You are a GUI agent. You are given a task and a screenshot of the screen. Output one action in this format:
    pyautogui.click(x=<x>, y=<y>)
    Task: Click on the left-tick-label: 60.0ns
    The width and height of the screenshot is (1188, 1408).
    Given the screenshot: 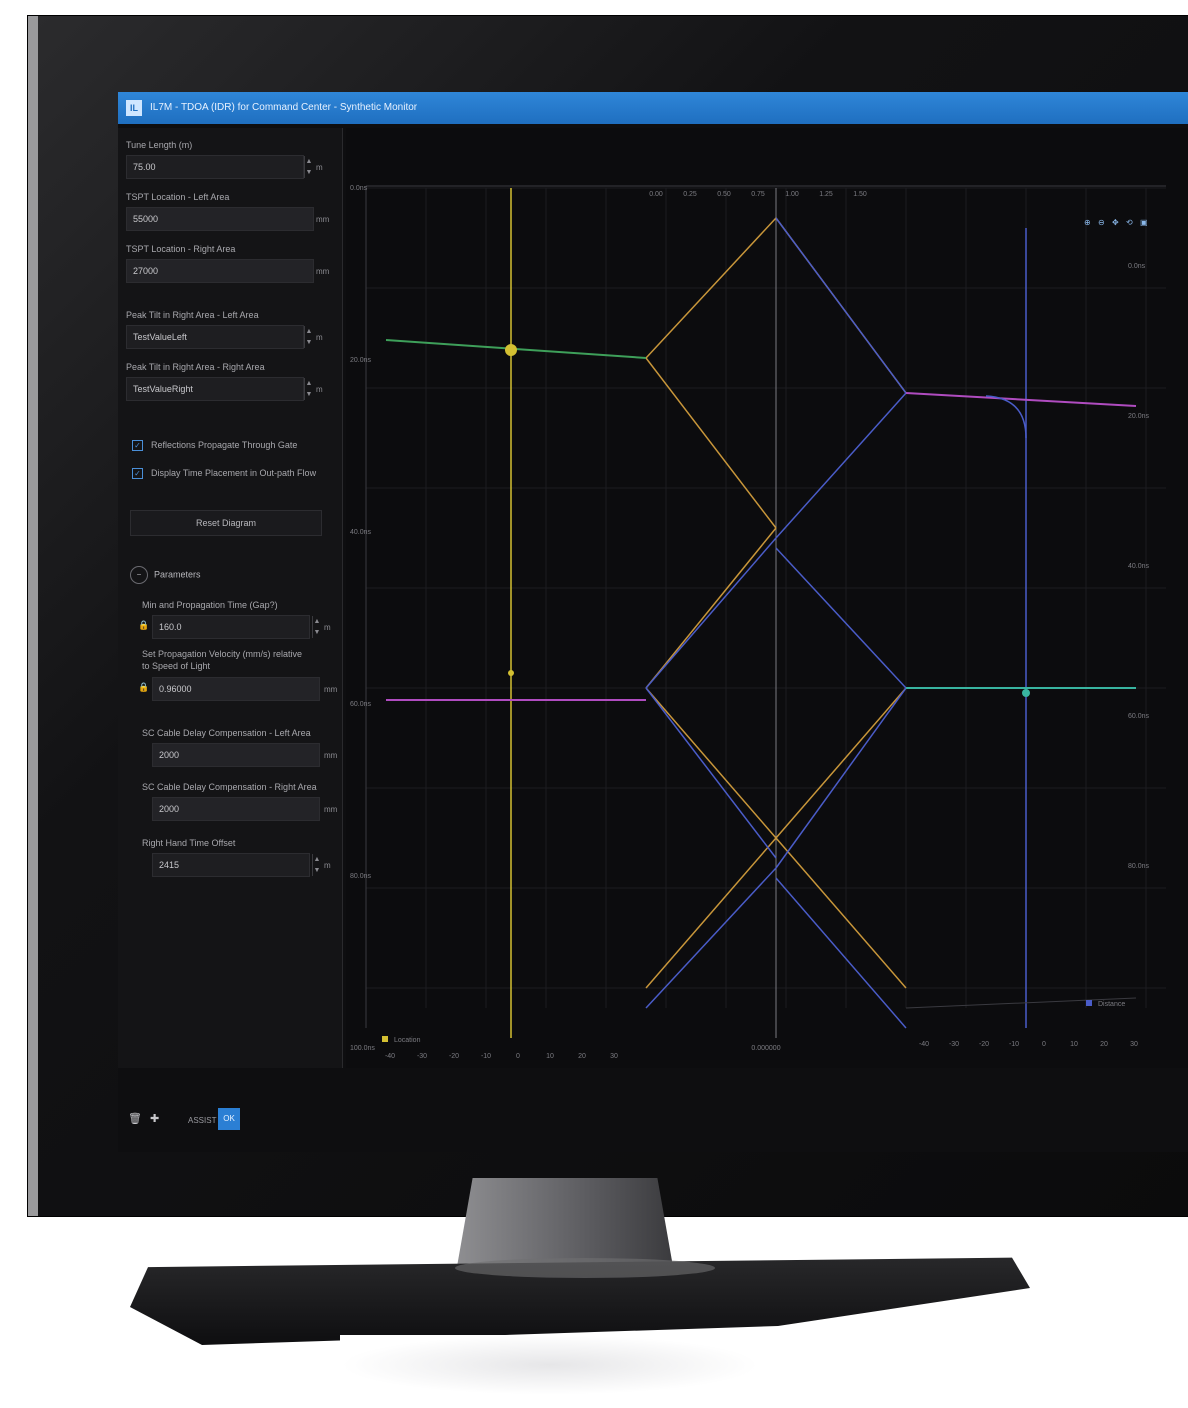 What is the action you would take?
    pyautogui.click(x=361, y=704)
    